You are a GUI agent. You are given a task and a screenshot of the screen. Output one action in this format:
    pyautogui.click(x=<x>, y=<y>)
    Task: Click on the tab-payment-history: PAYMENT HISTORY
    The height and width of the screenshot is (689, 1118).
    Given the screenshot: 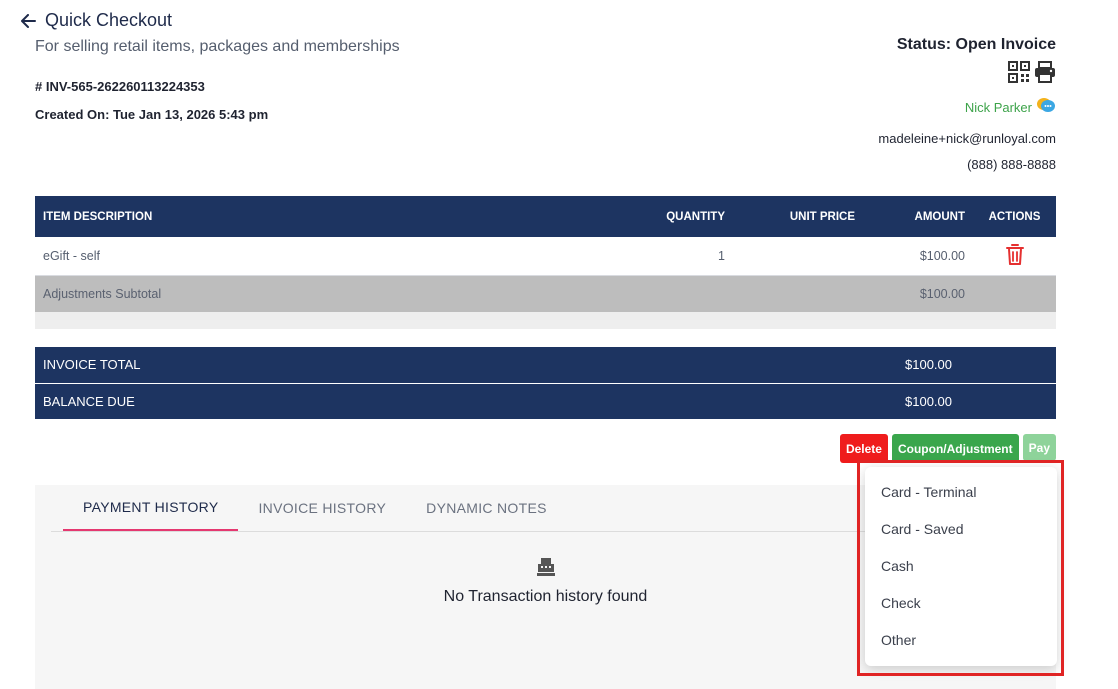 What is the action you would take?
    pyautogui.click(x=151, y=508)
    